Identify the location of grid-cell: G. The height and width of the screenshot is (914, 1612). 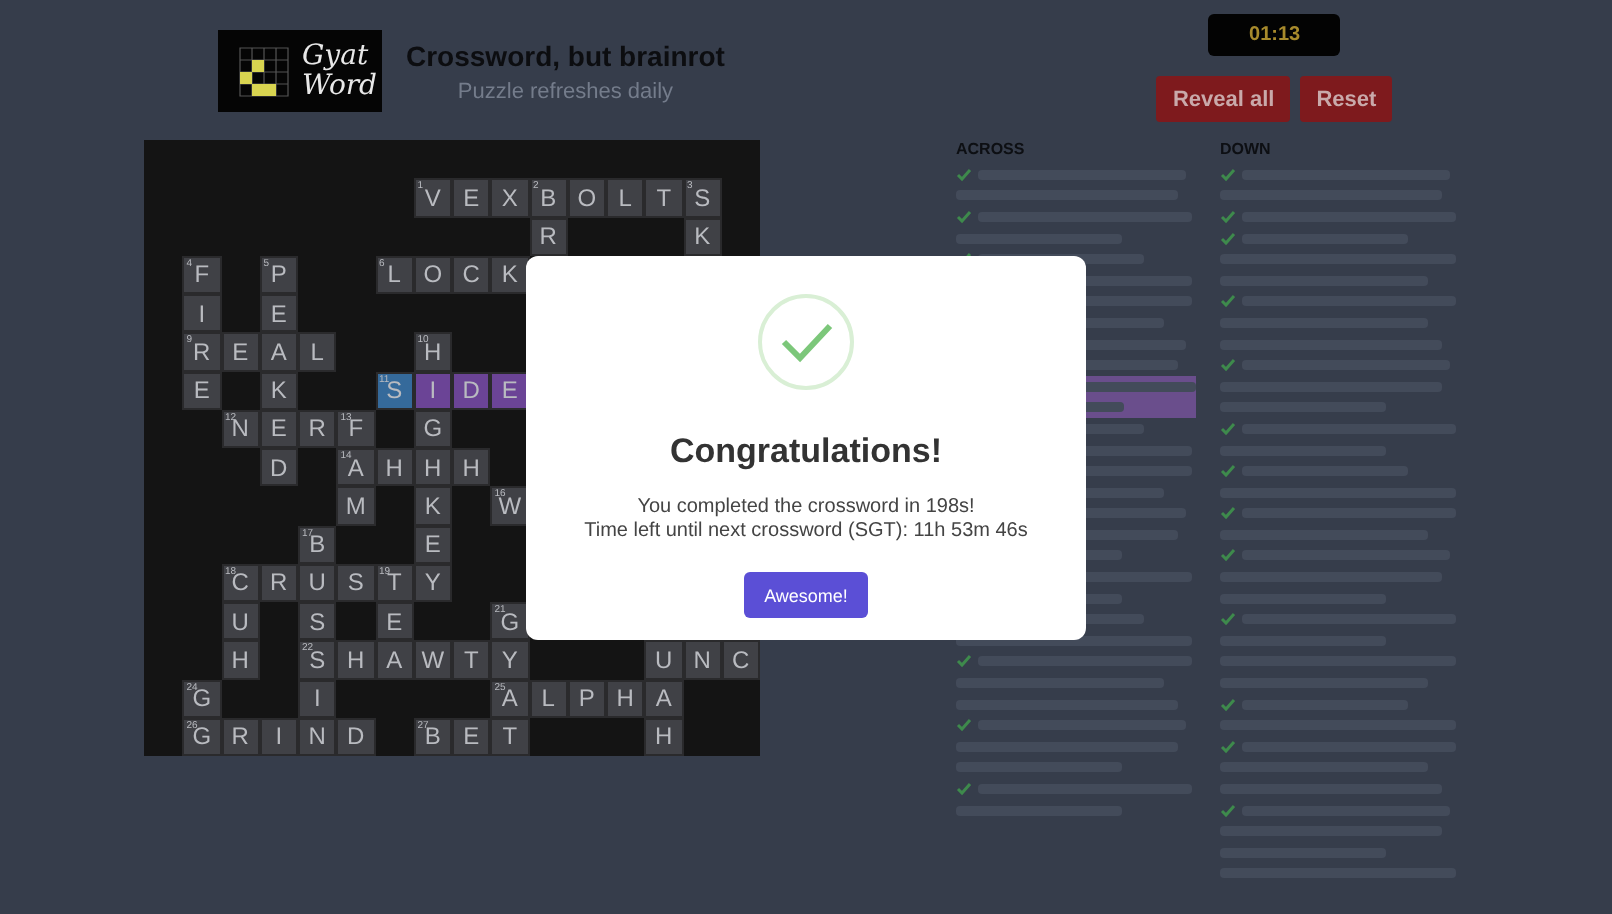
(432, 428).